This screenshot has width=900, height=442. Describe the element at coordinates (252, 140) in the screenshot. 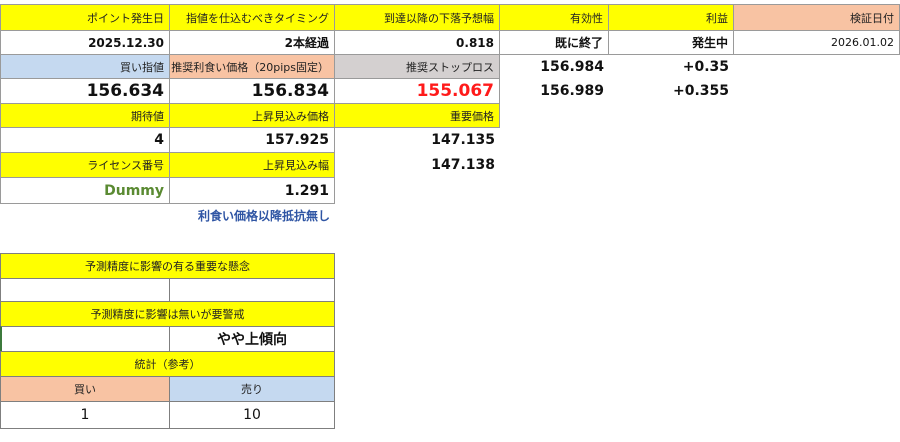

I see `rise-price-value: 157.925` at that location.